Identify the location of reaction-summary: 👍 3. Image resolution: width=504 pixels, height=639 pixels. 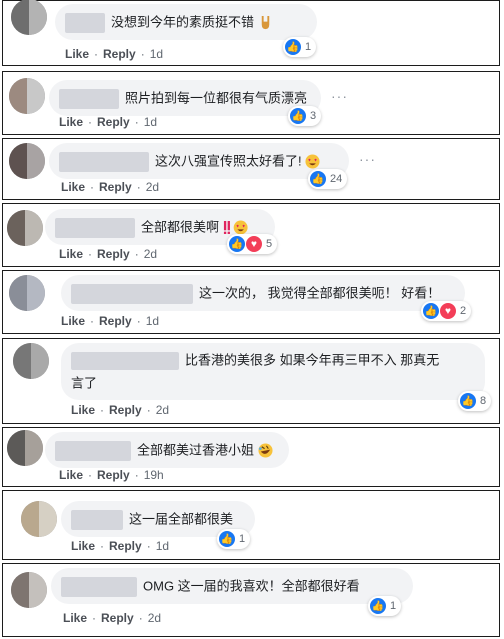
(305, 116).